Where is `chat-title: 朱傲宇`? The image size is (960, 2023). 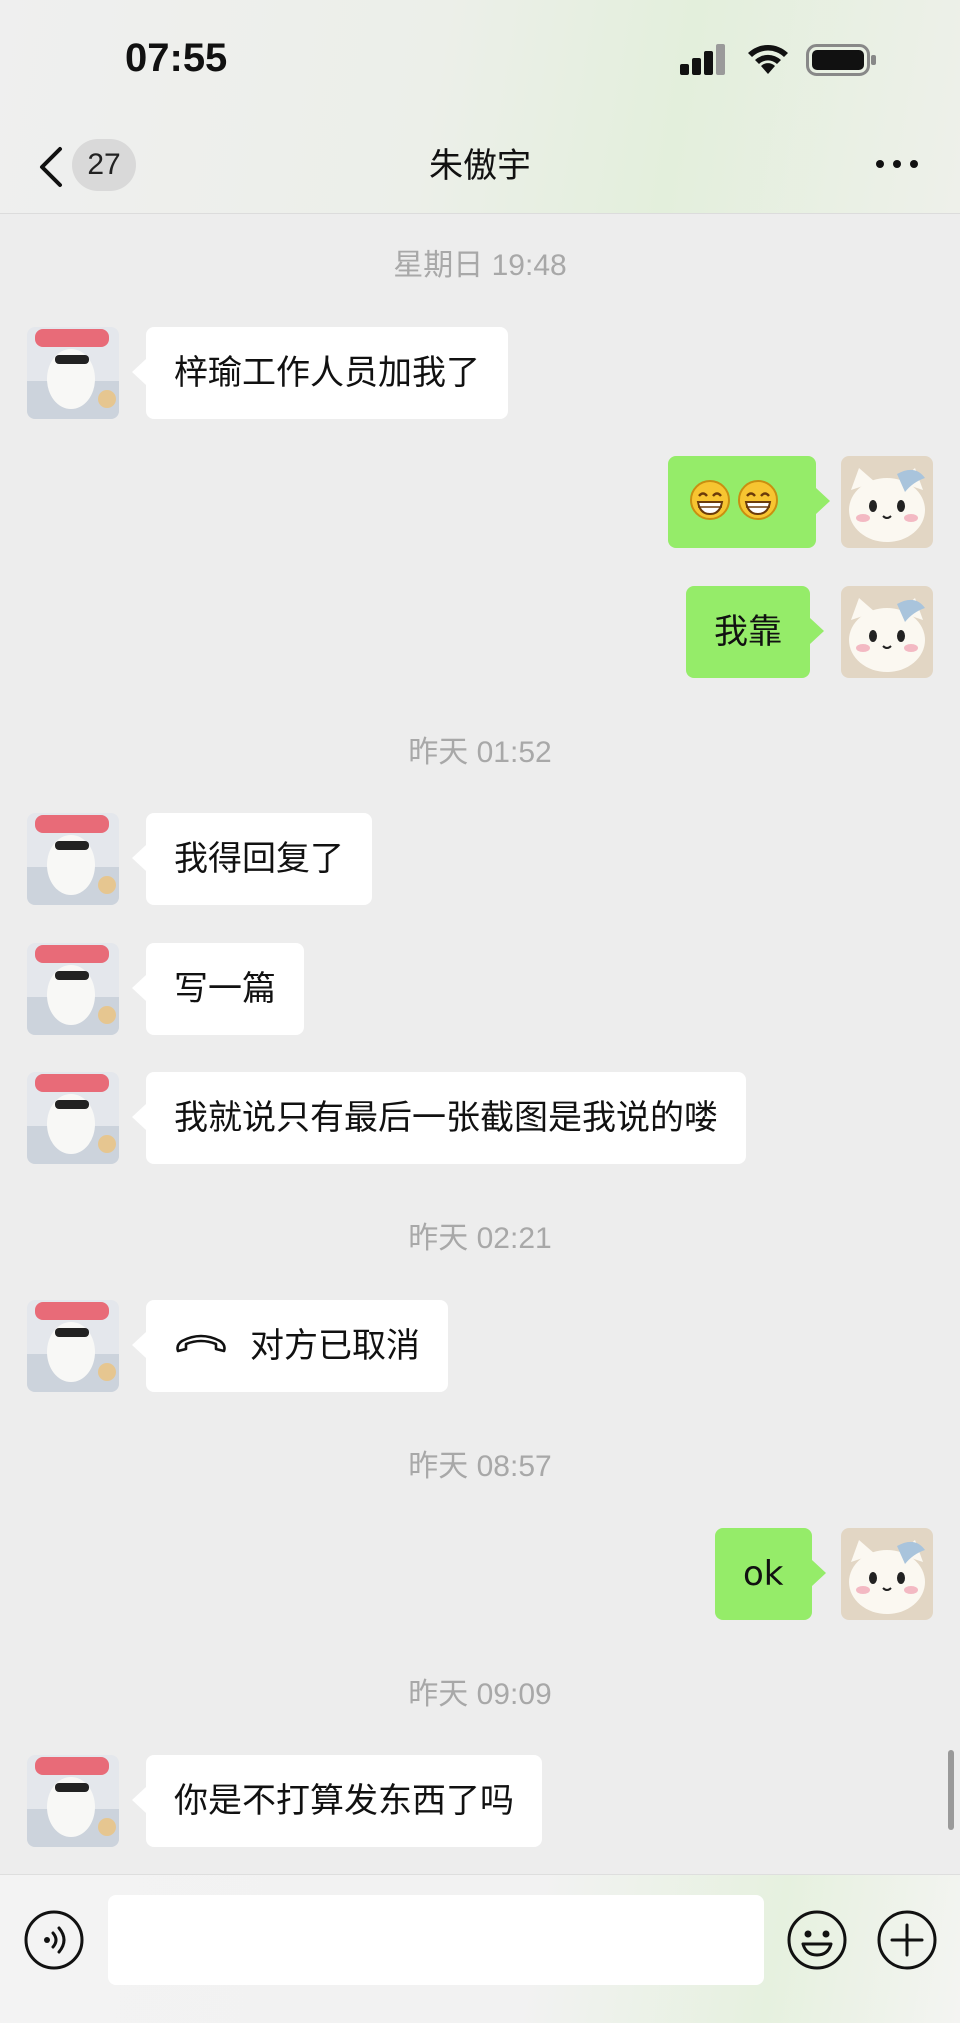
chat-title: 朱傲宇 is located at coordinates (480, 166).